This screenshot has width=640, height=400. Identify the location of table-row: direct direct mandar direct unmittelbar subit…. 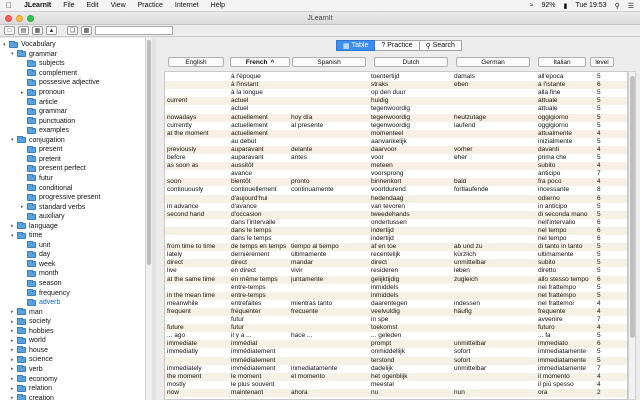
(396, 263).